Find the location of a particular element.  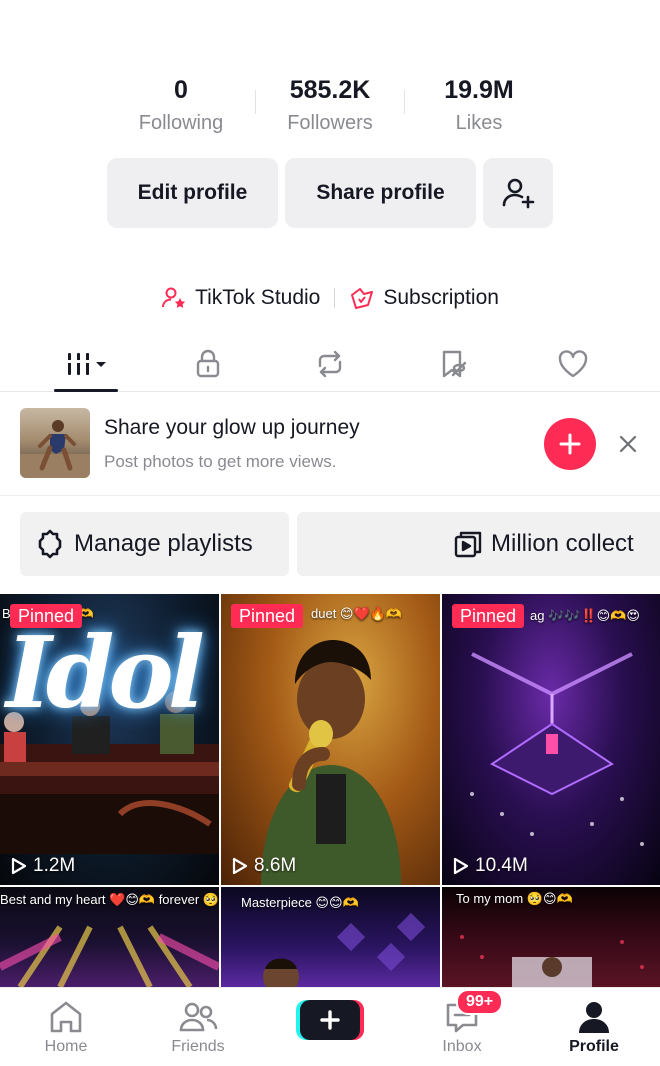

idol-overlay-text: Idol is located at coordinates (105, 673).